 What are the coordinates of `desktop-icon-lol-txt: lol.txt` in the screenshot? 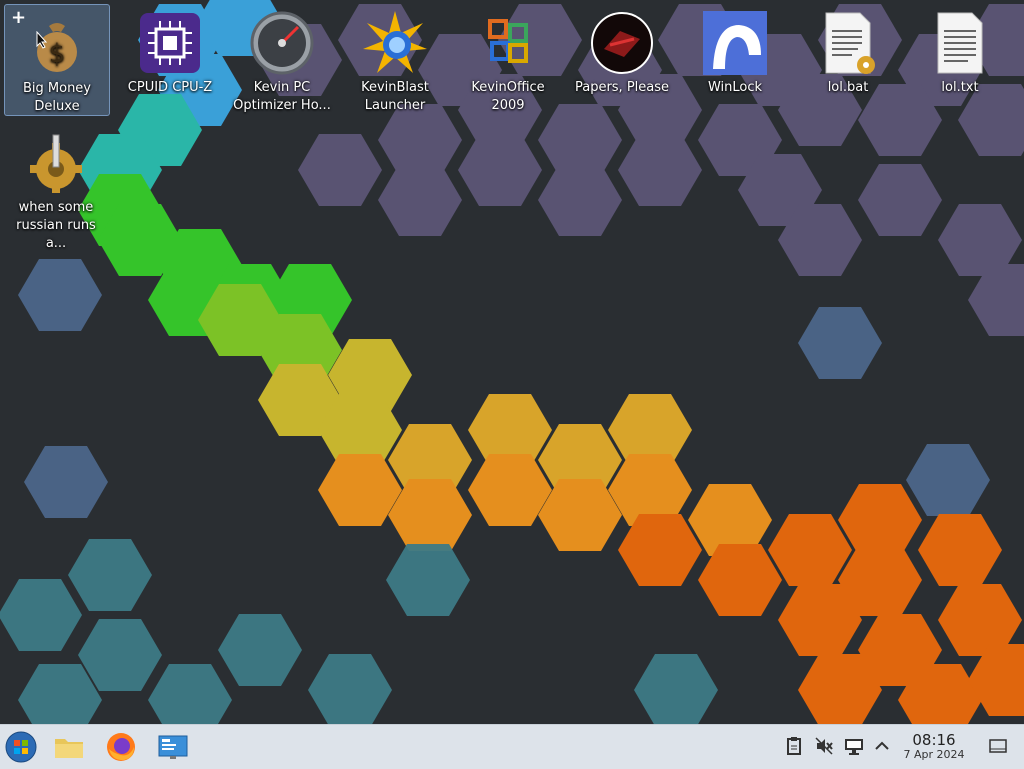 It's located at (960, 50).